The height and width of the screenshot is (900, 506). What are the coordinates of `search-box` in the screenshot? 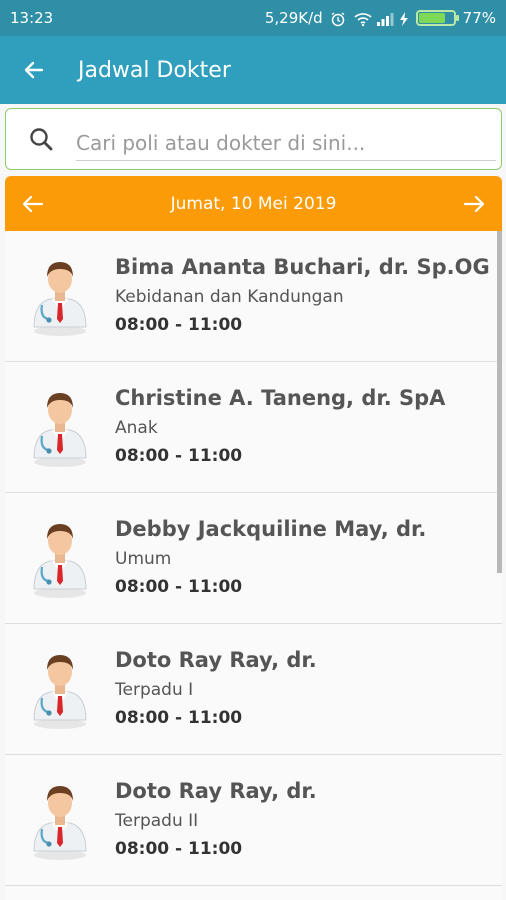 It's located at (253, 139).